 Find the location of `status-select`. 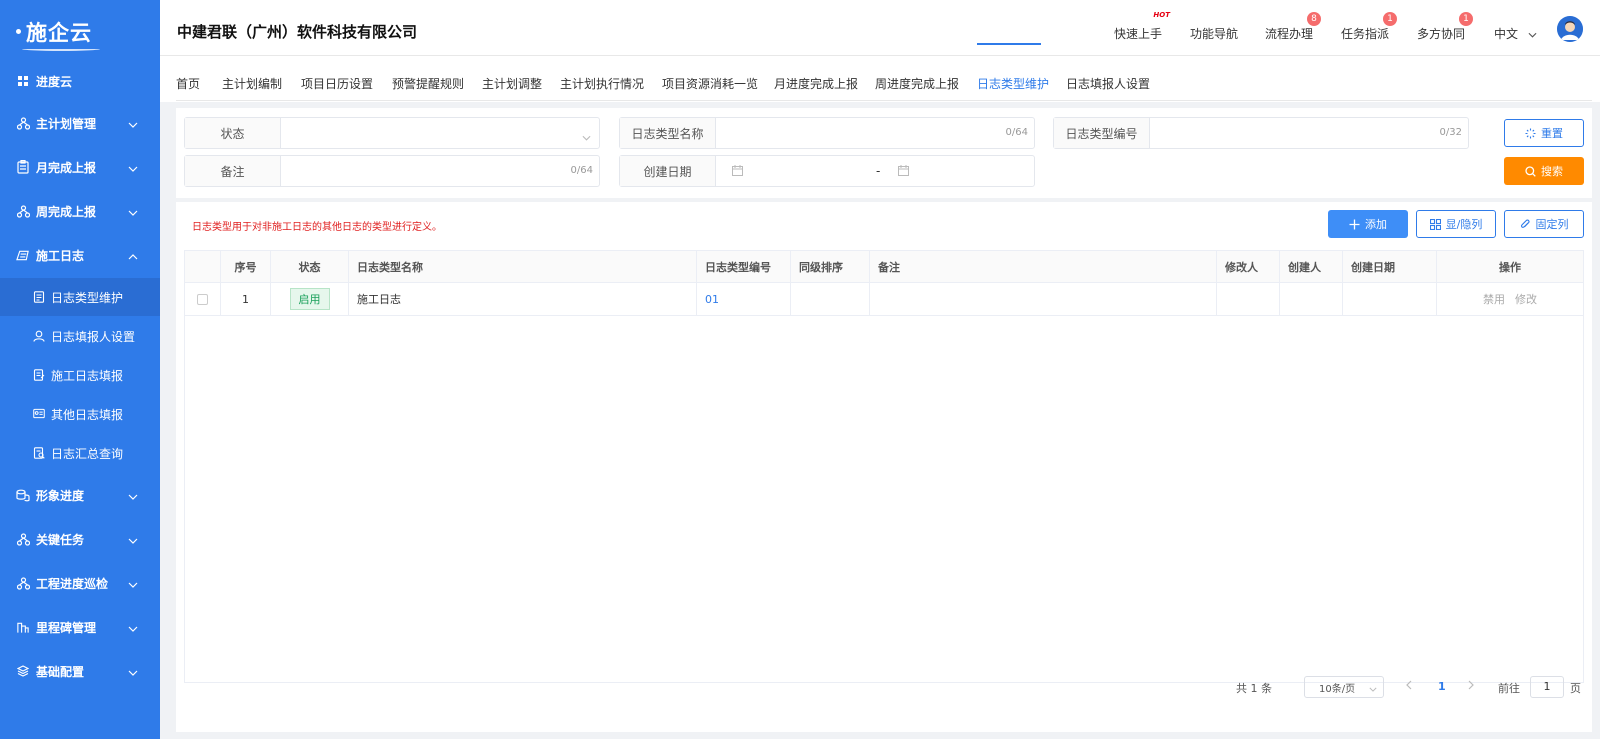

status-select is located at coordinates (440, 133).